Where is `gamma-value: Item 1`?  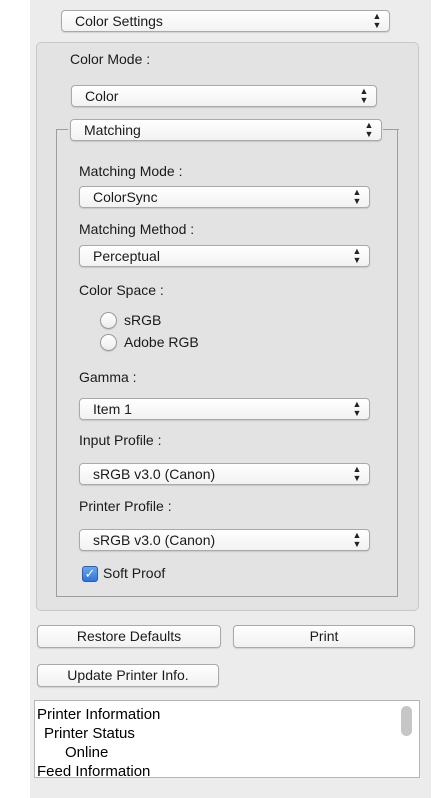
gamma-value: Item 1 is located at coordinates (112, 409).